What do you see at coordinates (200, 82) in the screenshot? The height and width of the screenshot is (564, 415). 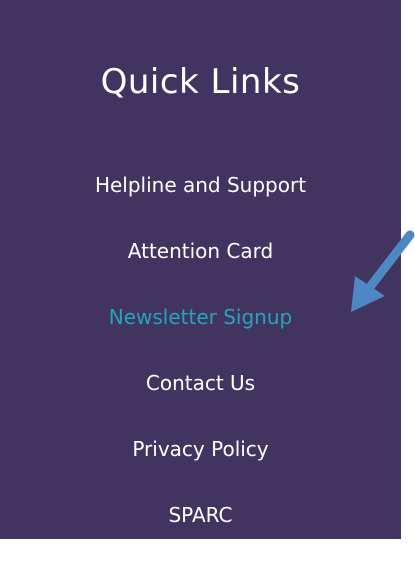 I see `quick-links-title: Quick Links` at bounding box center [200, 82].